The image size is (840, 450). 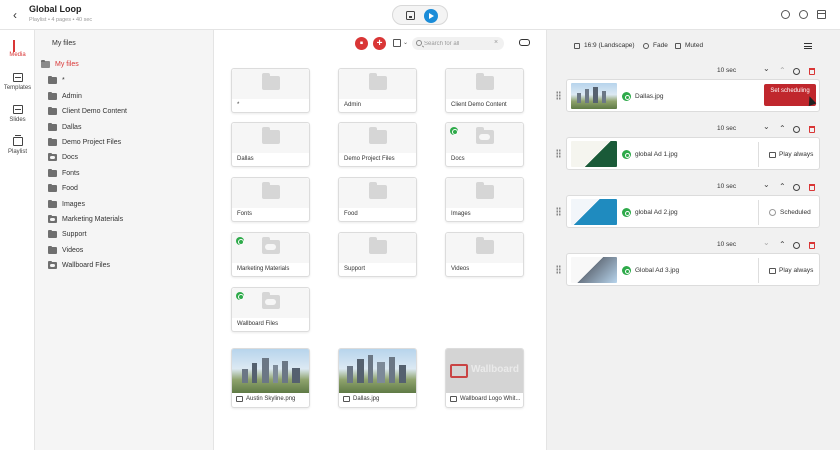 What do you see at coordinates (84, 141) in the screenshot?
I see `tree-item-demo-project-files: Demo Project Files` at bounding box center [84, 141].